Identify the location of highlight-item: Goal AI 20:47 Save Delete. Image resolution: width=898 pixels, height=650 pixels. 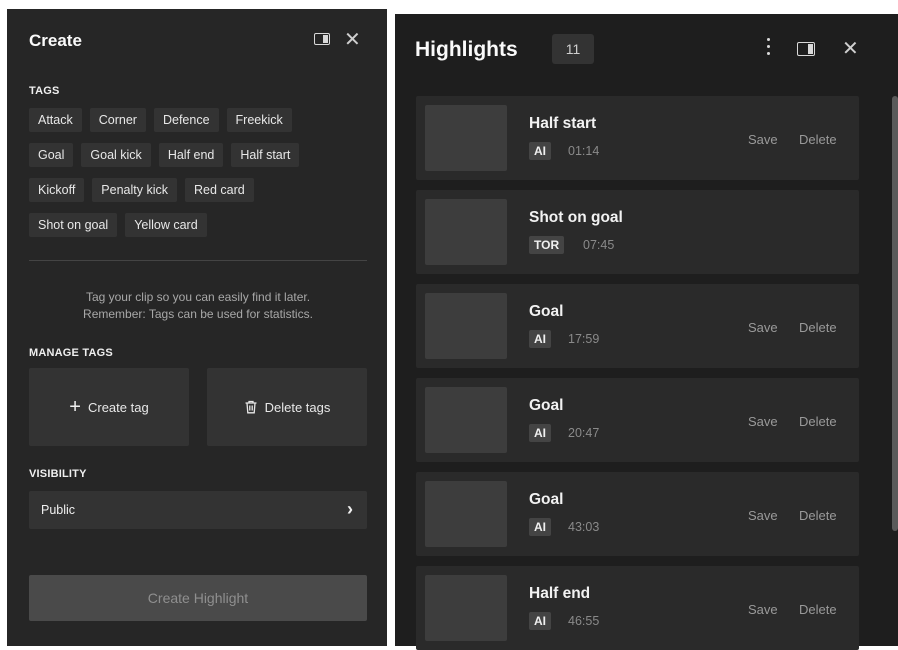
(637, 420).